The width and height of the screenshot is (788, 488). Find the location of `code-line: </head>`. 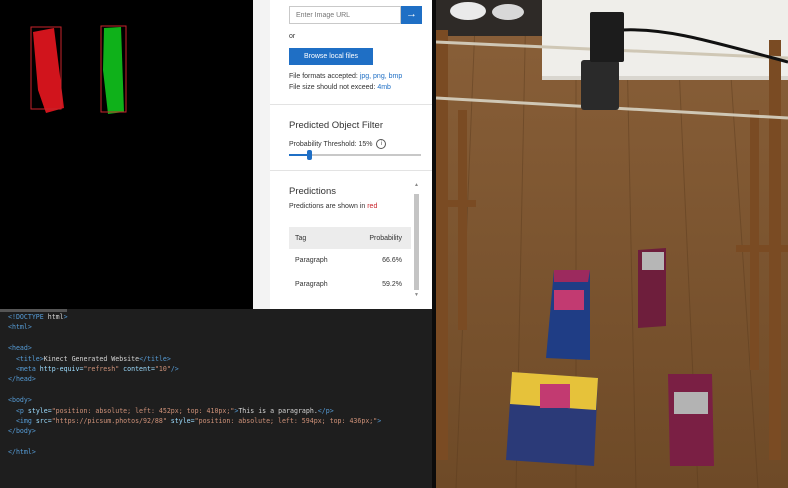

code-line: </head> is located at coordinates (22, 379).